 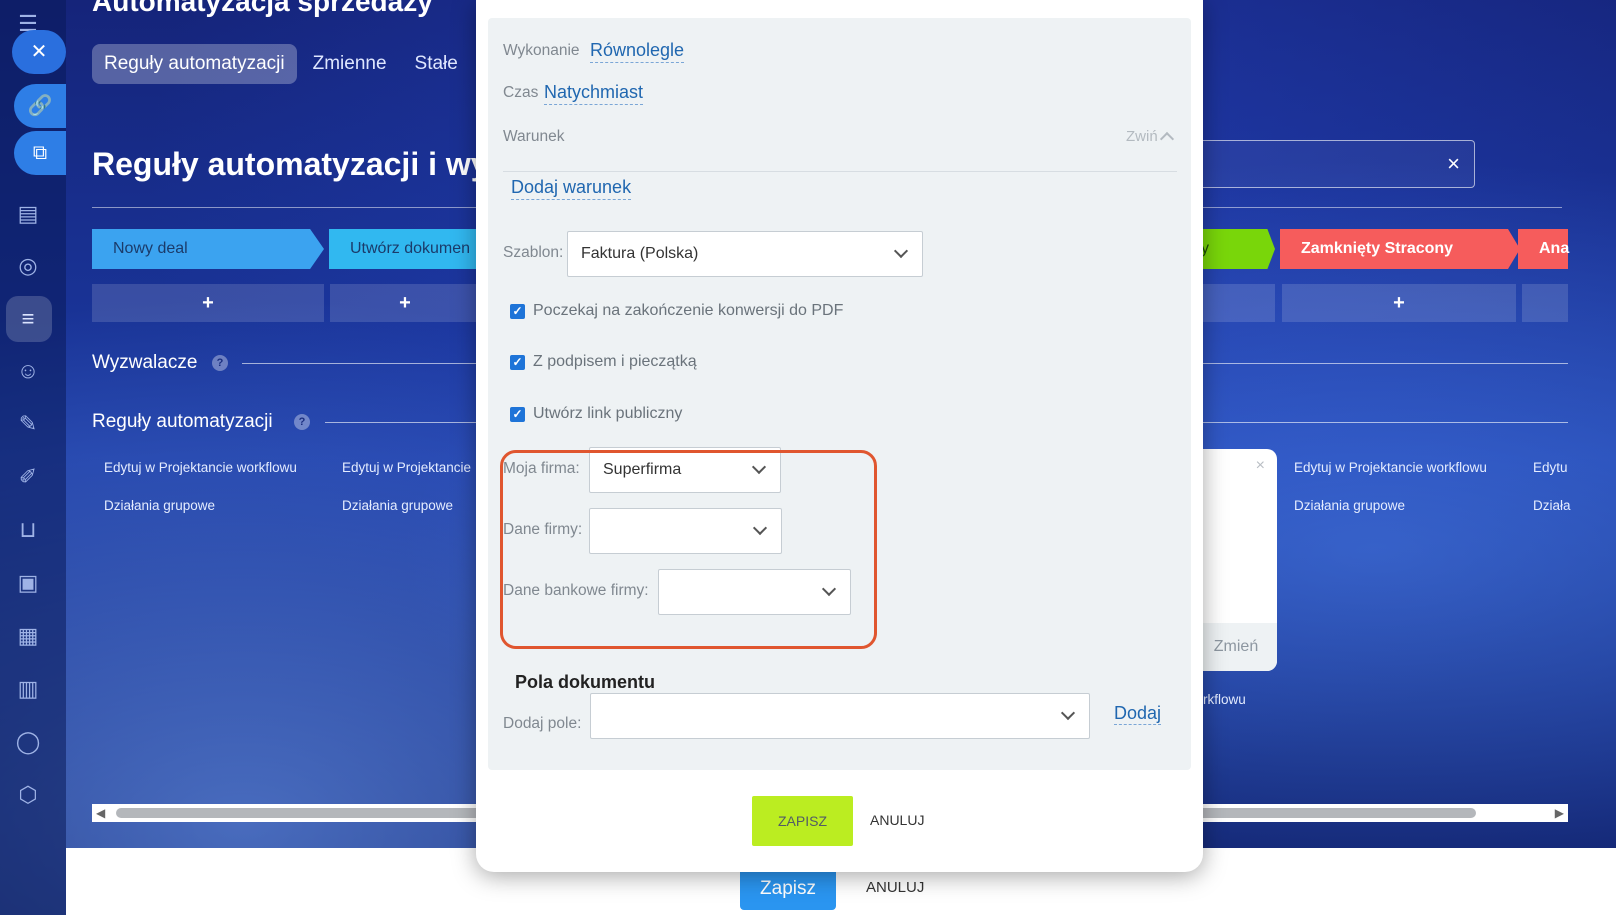 I want to click on close-icon: ×, so click(x=1260, y=466).